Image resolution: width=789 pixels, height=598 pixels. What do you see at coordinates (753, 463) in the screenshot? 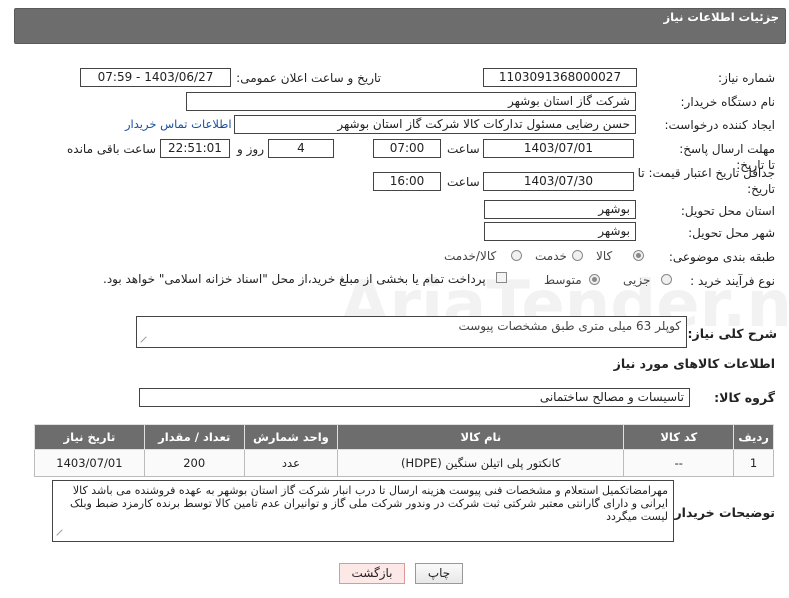
I see `cell-row-number: 1` at bounding box center [753, 463].